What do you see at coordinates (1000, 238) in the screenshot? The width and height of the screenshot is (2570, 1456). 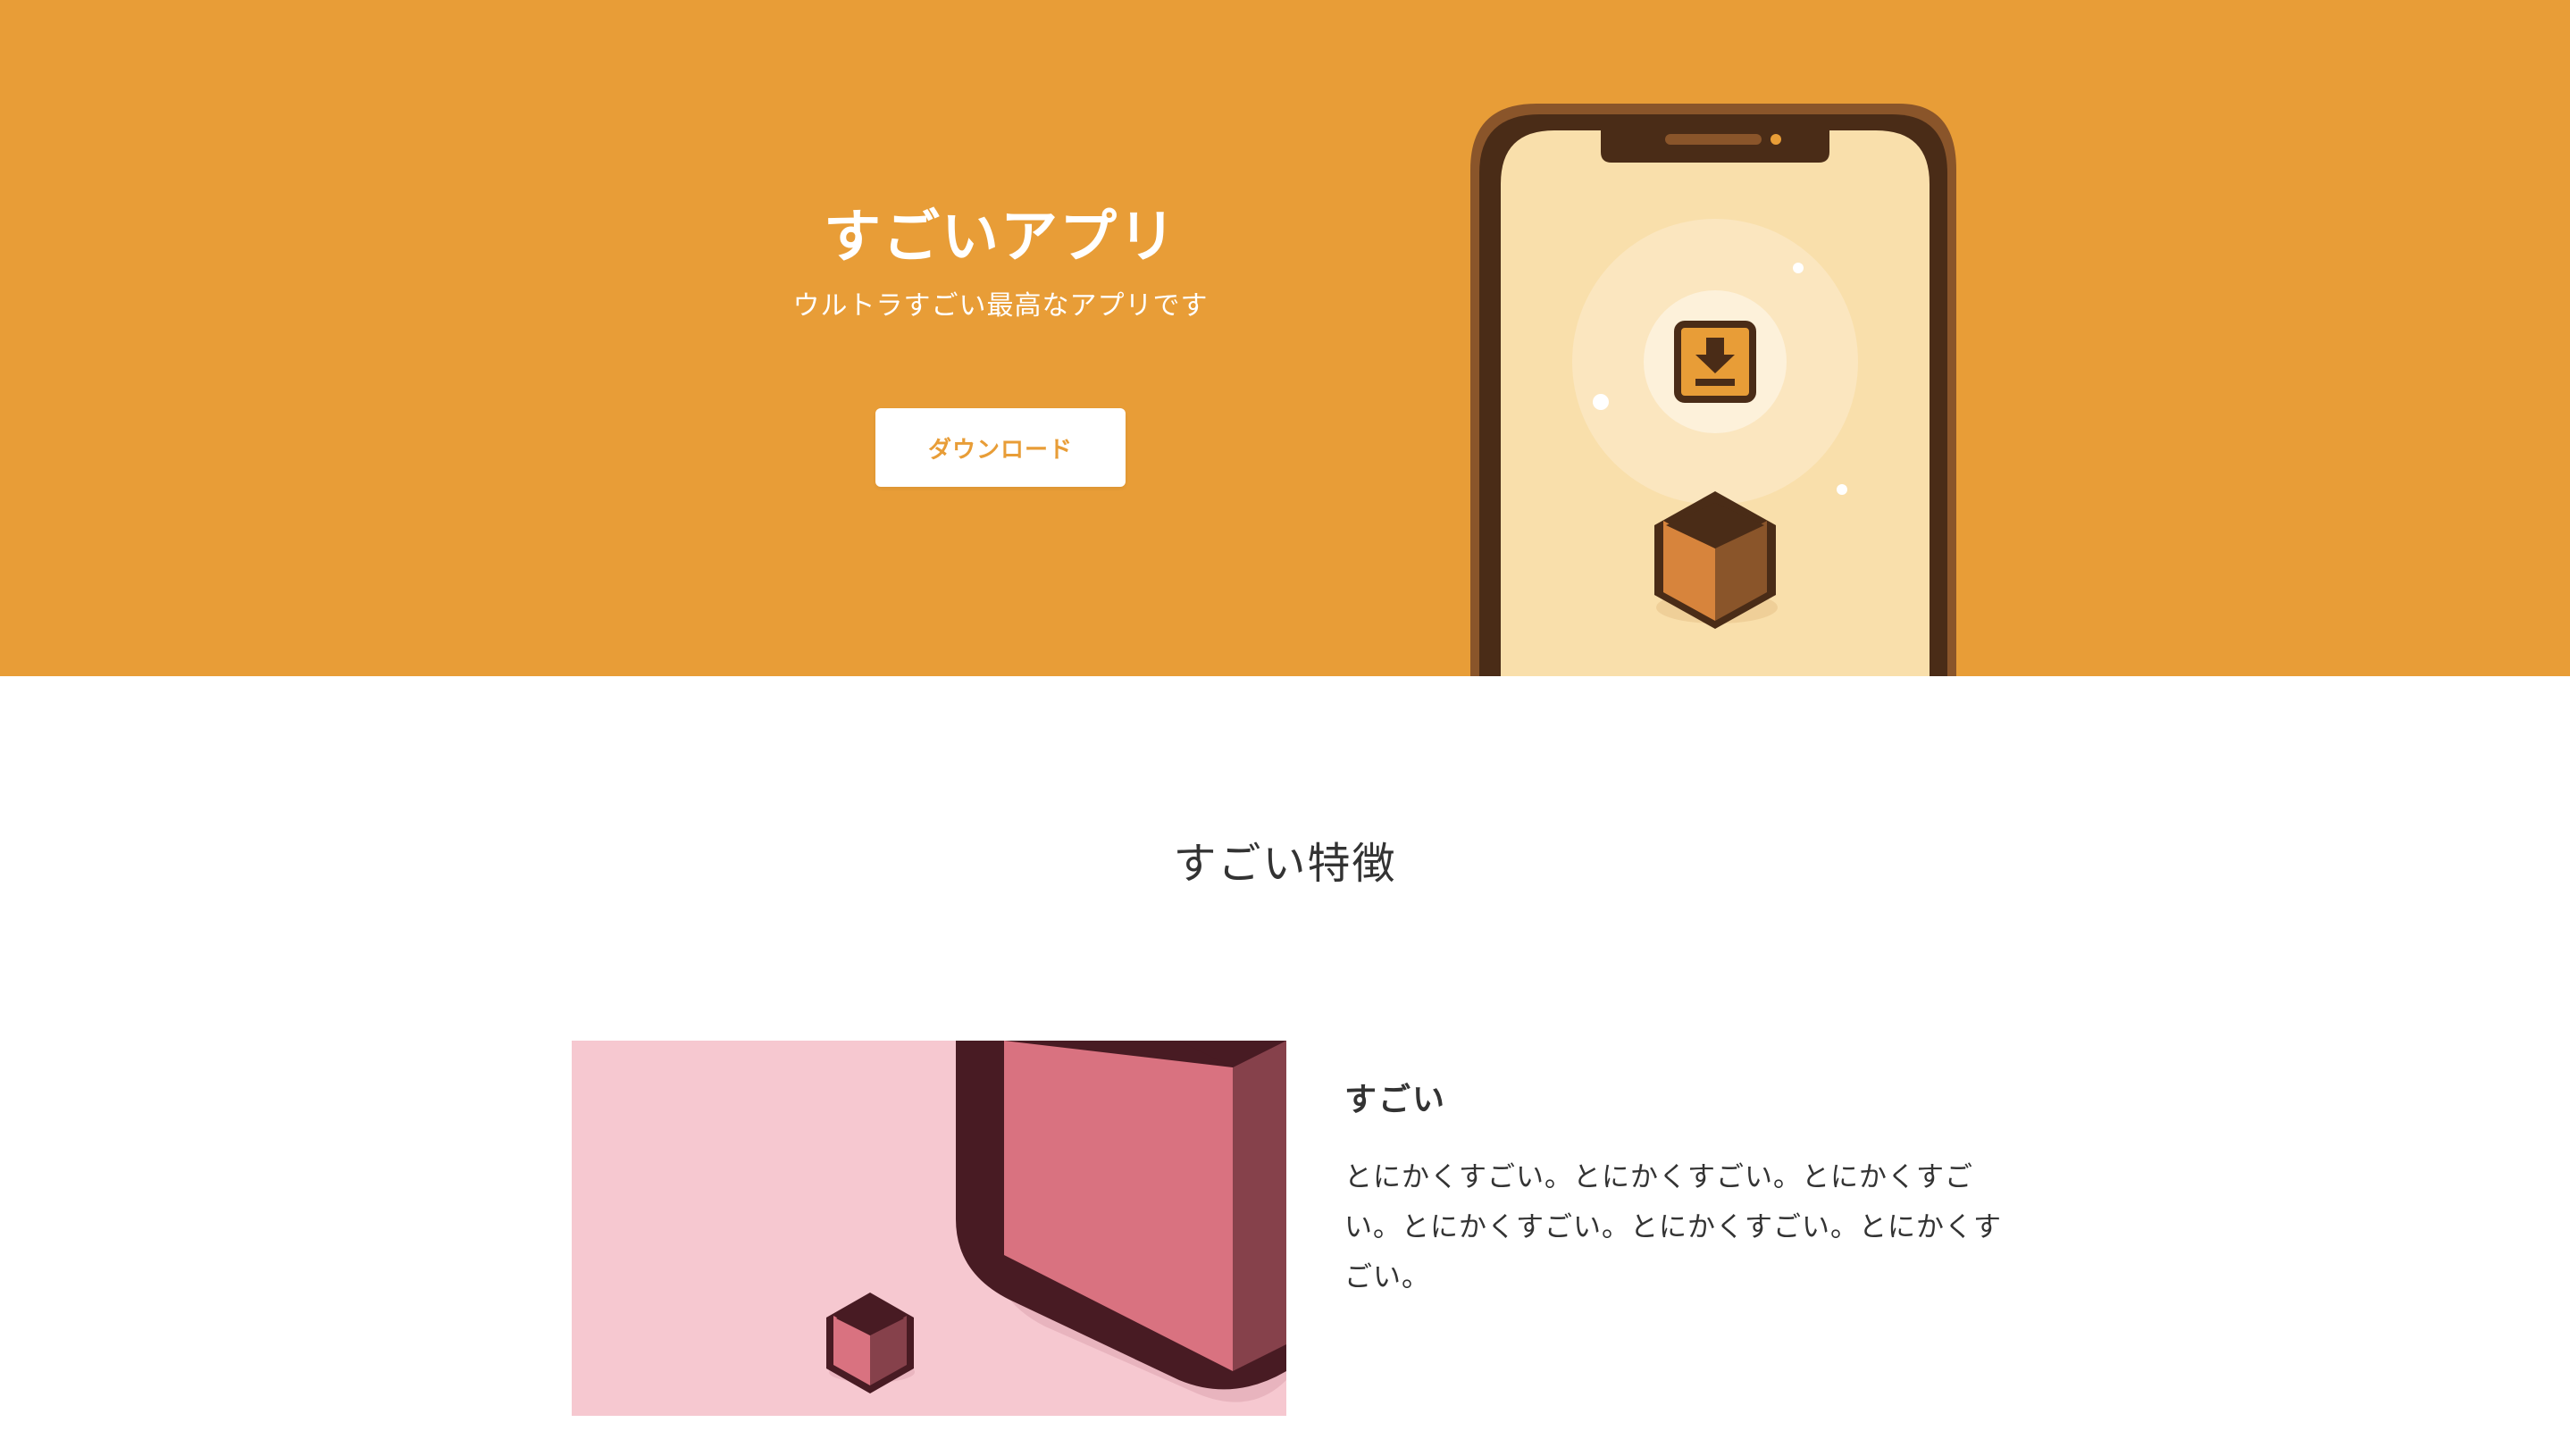 I see `app-title: すごいアプリ` at bounding box center [1000, 238].